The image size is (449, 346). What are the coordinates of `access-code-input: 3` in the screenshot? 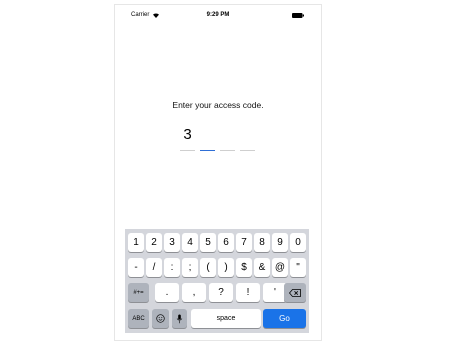 It's located at (219, 138).